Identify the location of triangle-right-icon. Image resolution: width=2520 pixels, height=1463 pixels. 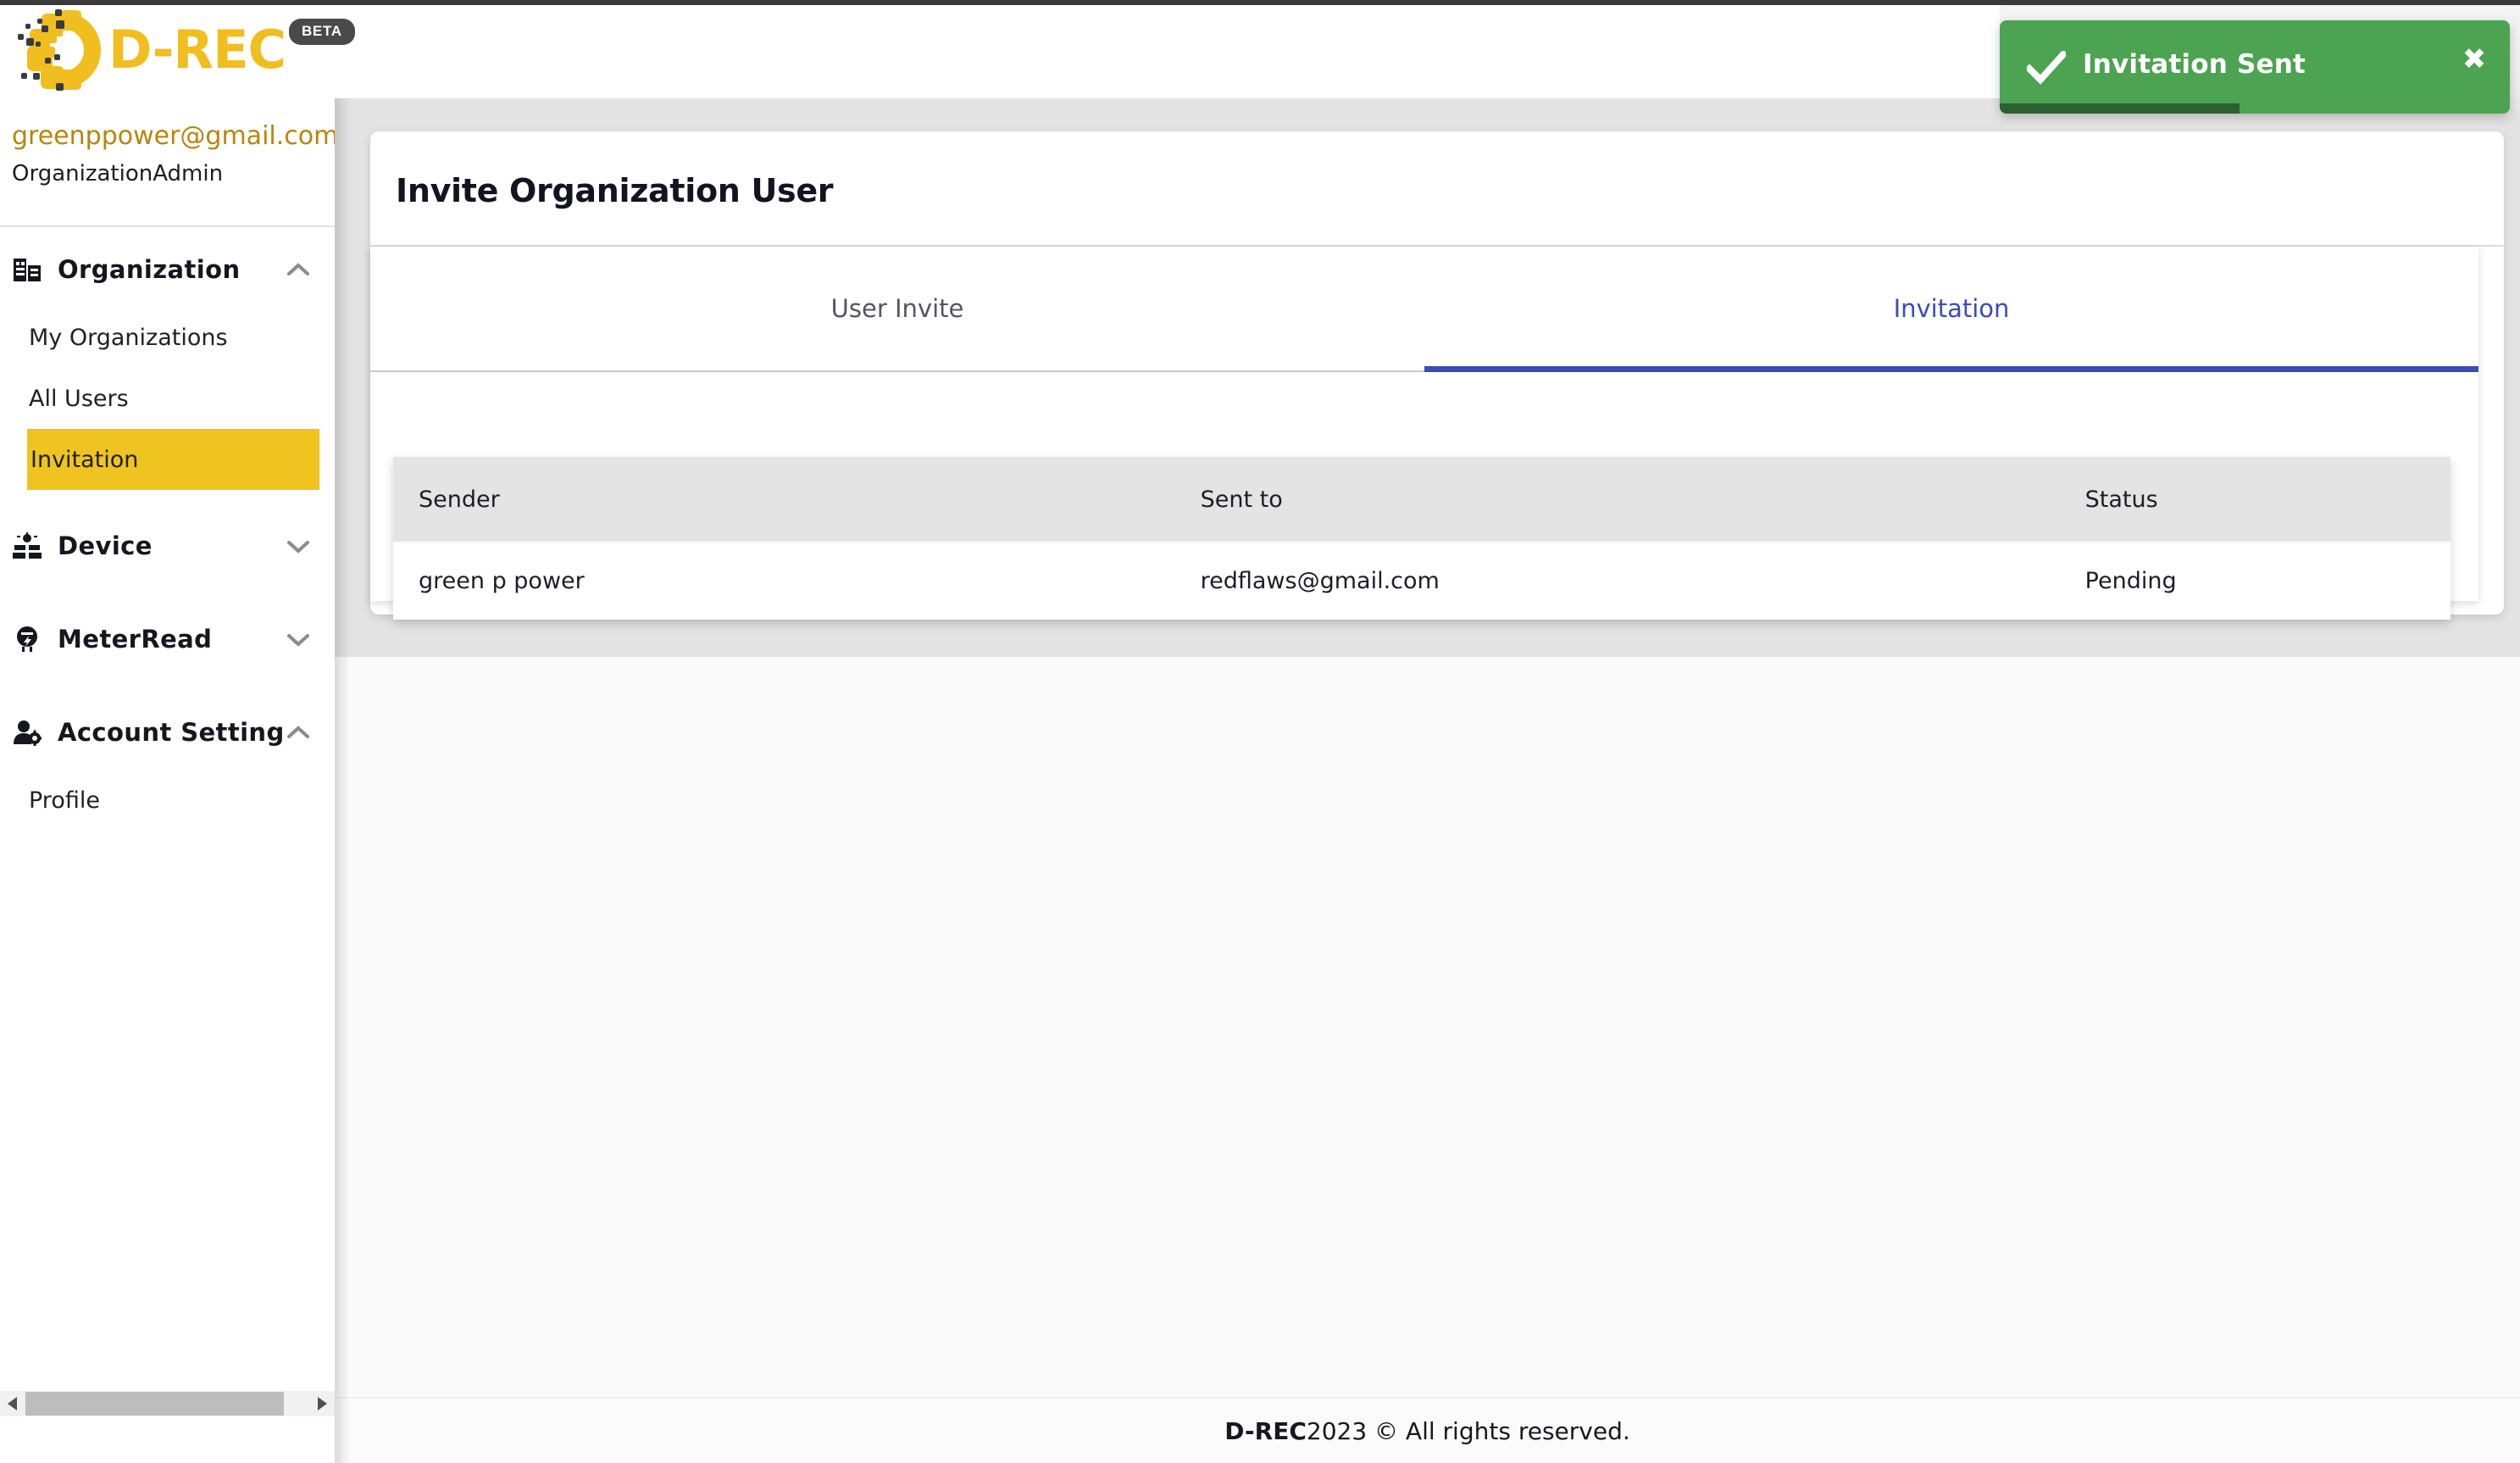
(322, 1403).